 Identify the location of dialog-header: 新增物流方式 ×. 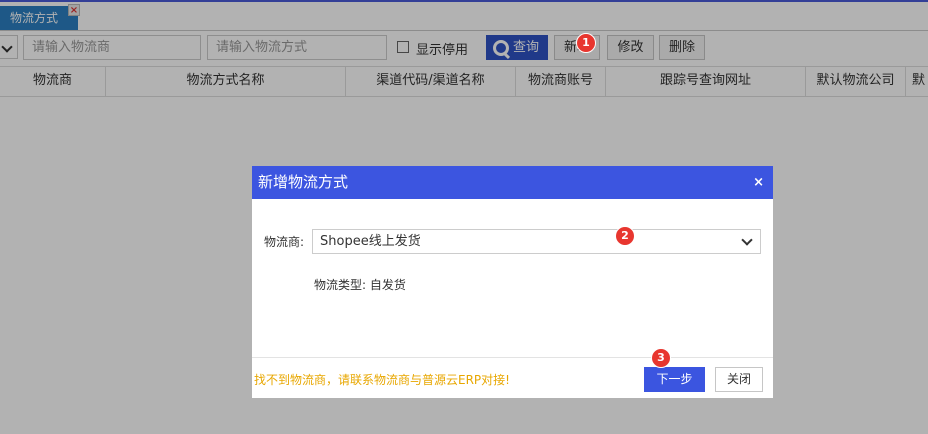
(512, 182).